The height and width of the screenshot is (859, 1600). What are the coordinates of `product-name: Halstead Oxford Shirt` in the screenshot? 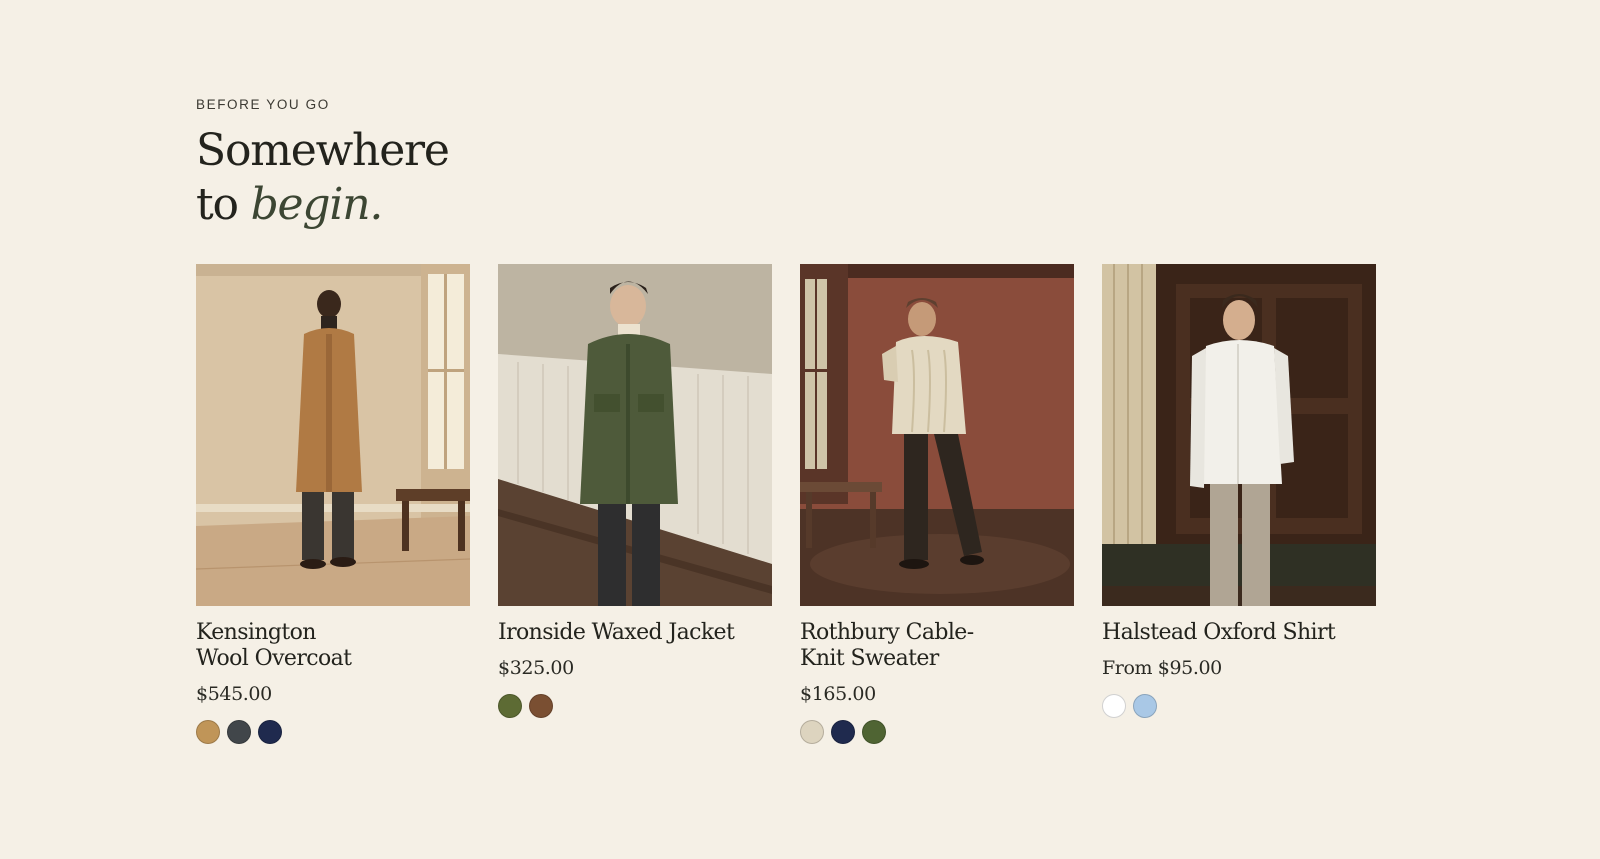 It's located at (1239, 633).